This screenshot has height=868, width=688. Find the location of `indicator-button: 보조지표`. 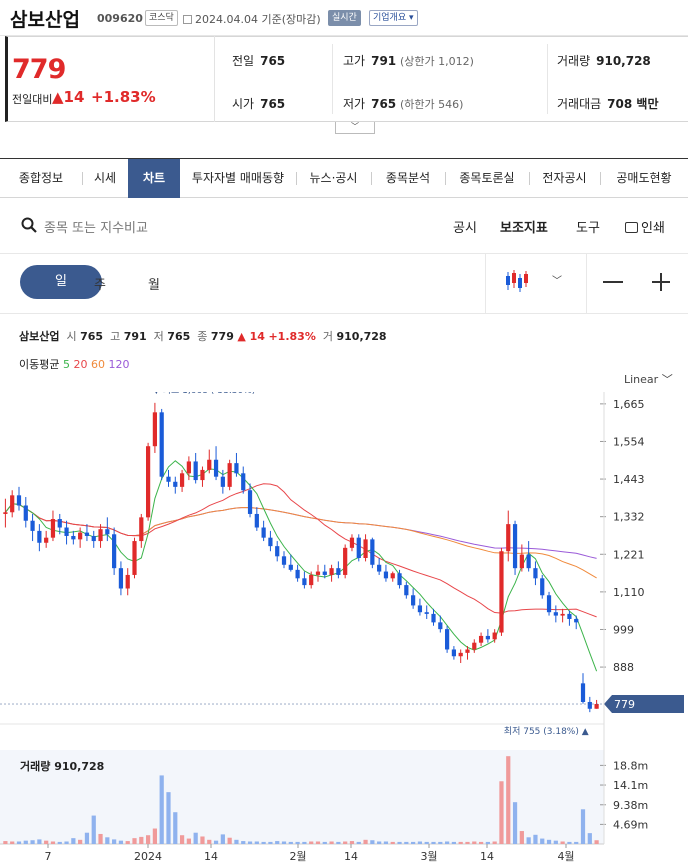

indicator-button: 보조지표 is located at coordinates (524, 226).